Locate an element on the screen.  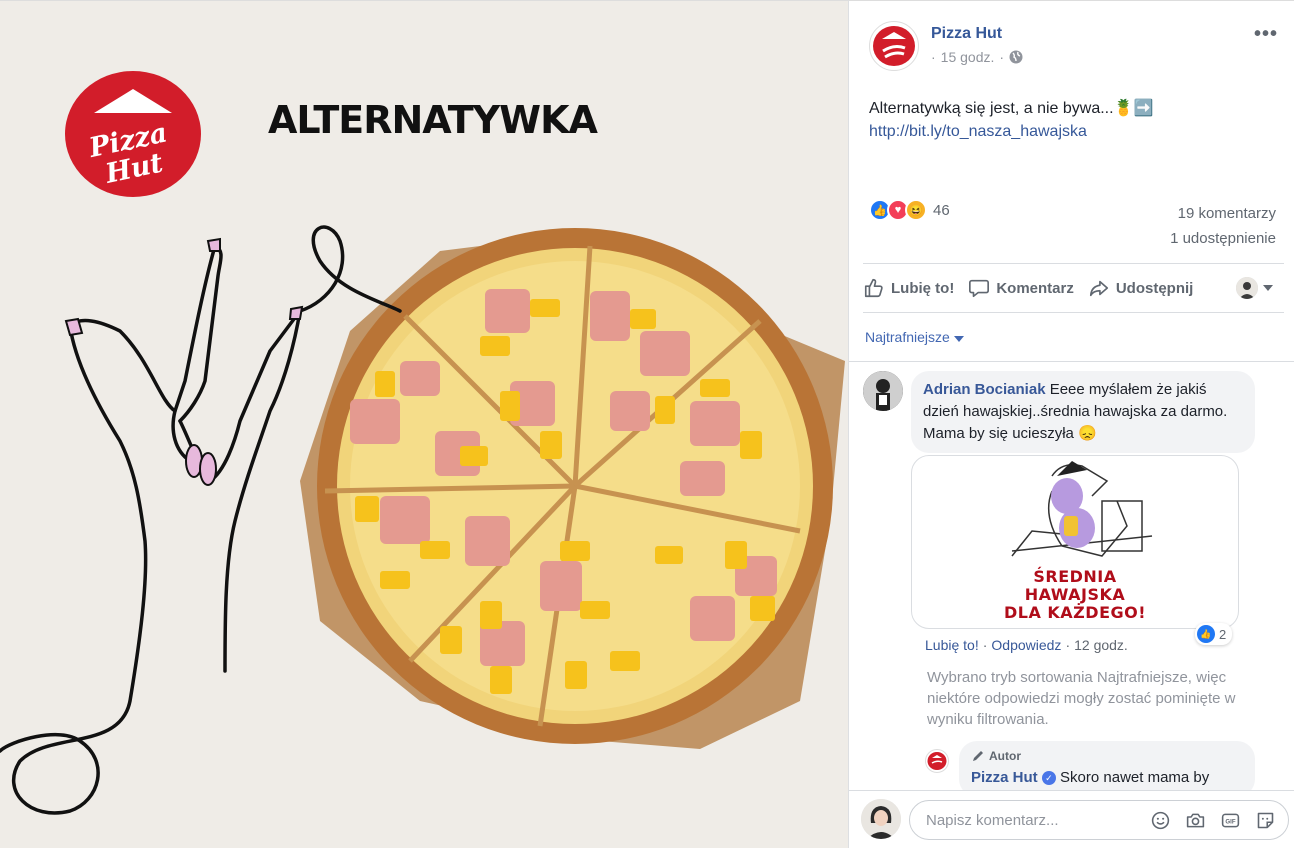
camera-icon is located at coordinates (1195, 820).